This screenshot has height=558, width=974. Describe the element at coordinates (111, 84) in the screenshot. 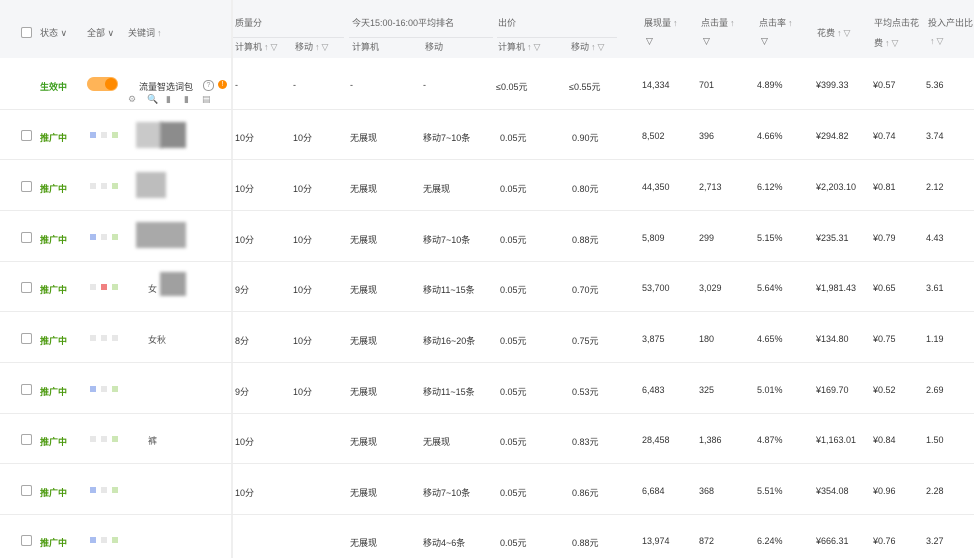

I see `toggle-knob` at that location.